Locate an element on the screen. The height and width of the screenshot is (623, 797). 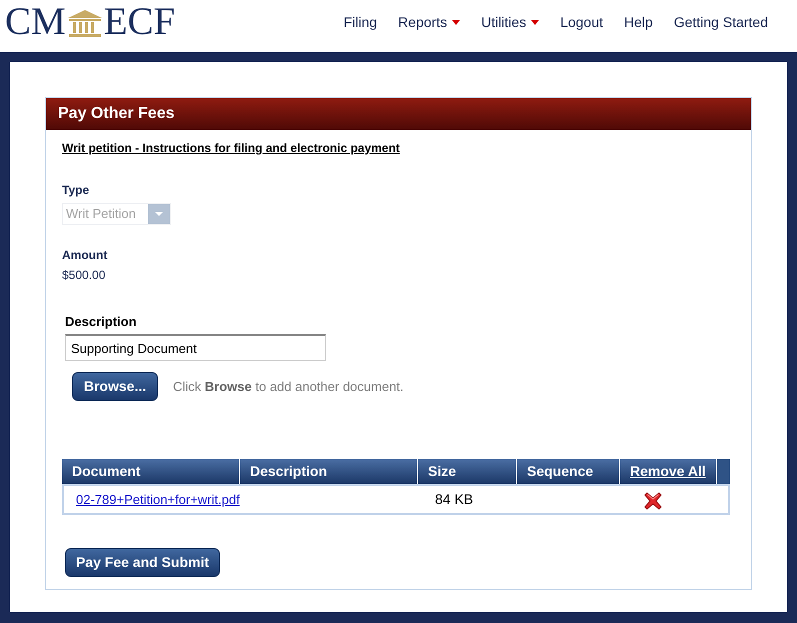
column-header: Description is located at coordinates (329, 471).